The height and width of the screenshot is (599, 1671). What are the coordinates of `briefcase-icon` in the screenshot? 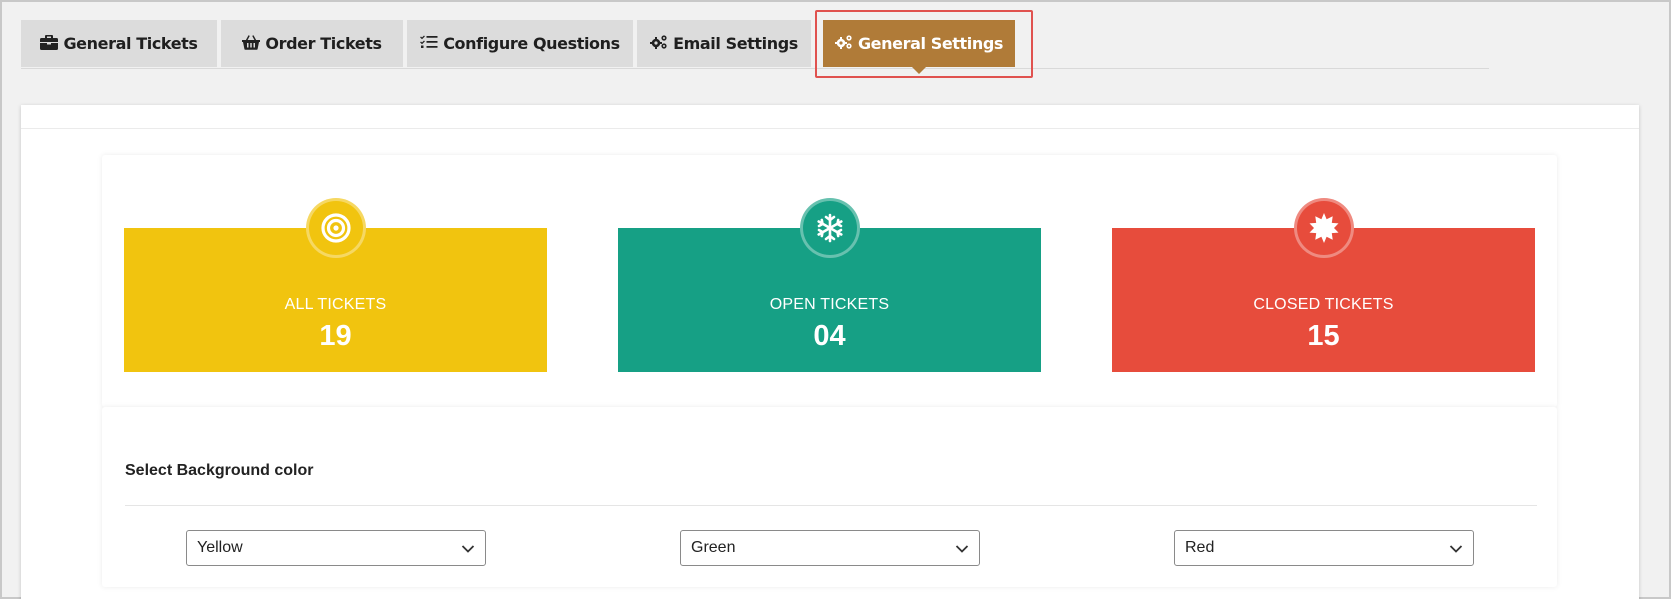 It's located at (49, 44).